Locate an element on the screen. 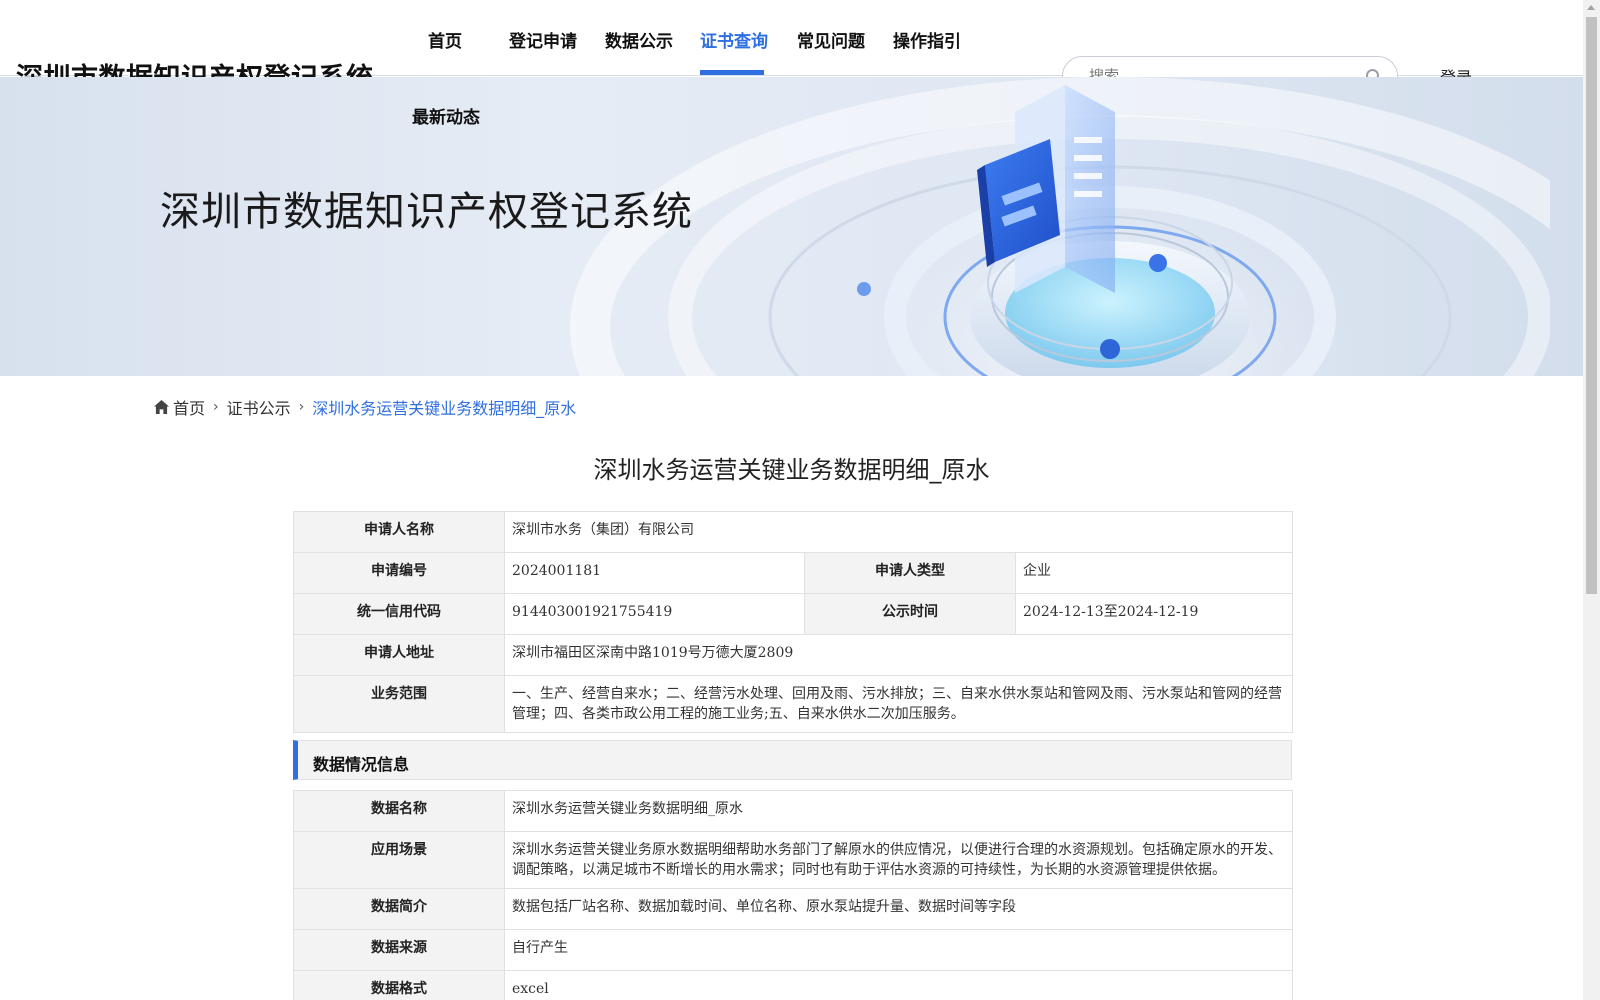 The image size is (1600, 1000). applicant-name-value: 深圳市水务（集团）有限公司 is located at coordinates (898, 532).